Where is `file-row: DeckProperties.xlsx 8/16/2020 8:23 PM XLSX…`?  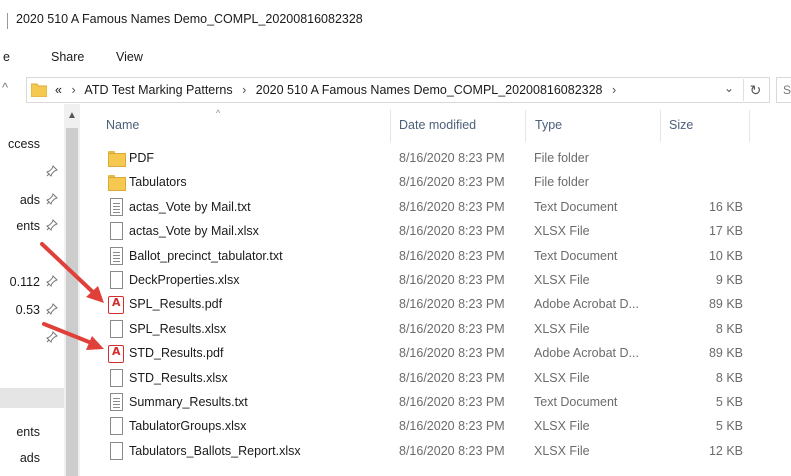 file-row: DeckProperties.xlsx 8/16/2020 8:23 PM XLSX… is located at coordinates (430, 280).